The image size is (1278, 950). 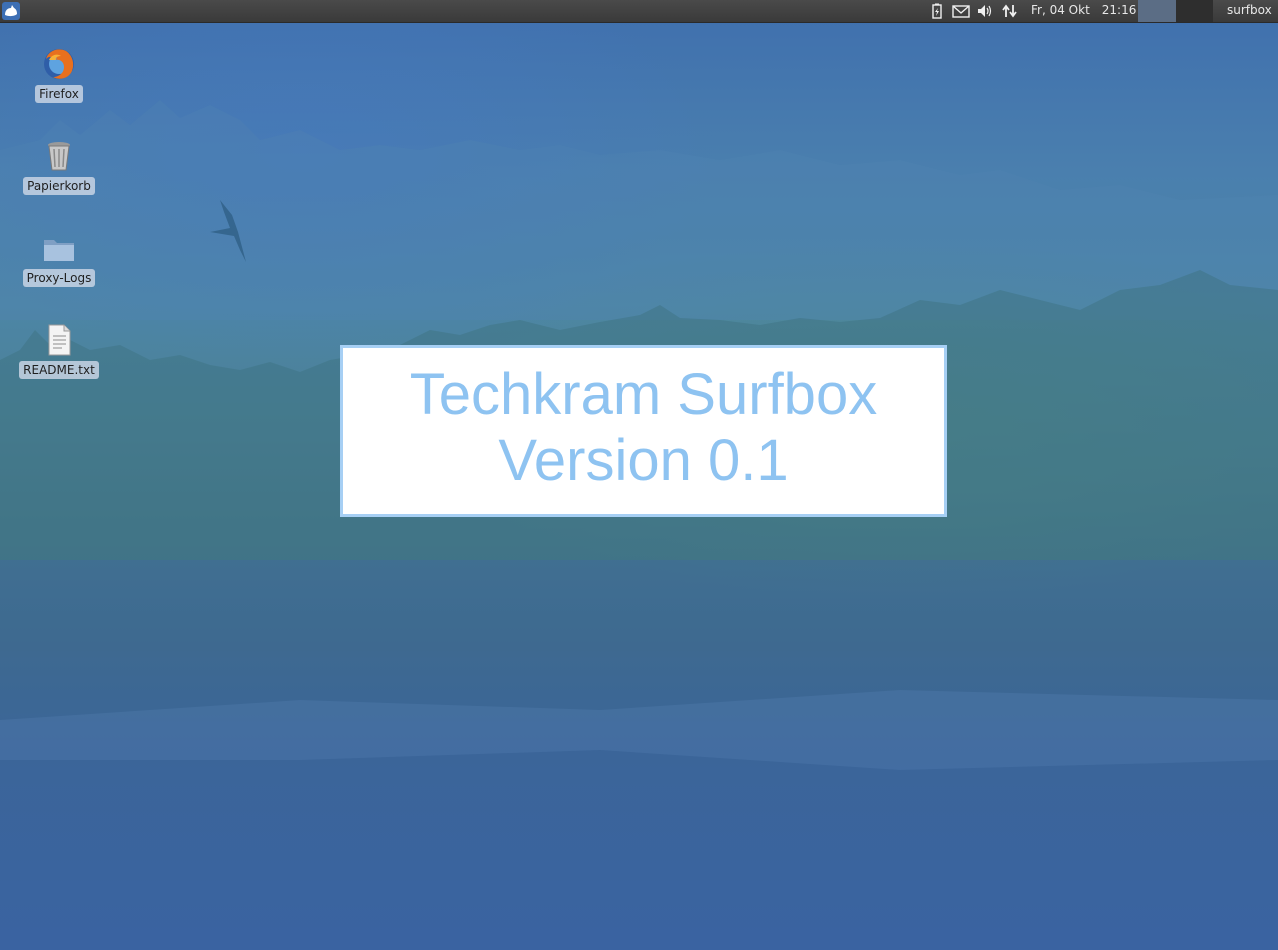 I want to click on battery-icon, so click(x=937, y=11).